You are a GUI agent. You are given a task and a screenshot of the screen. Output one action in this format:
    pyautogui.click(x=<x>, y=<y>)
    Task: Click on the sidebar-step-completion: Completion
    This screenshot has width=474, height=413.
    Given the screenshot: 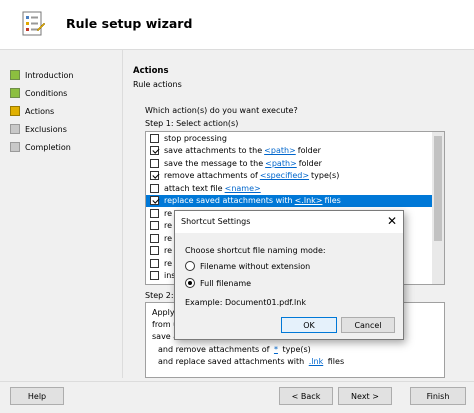 What is the action you would take?
    pyautogui.click(x=66, y=147)
    